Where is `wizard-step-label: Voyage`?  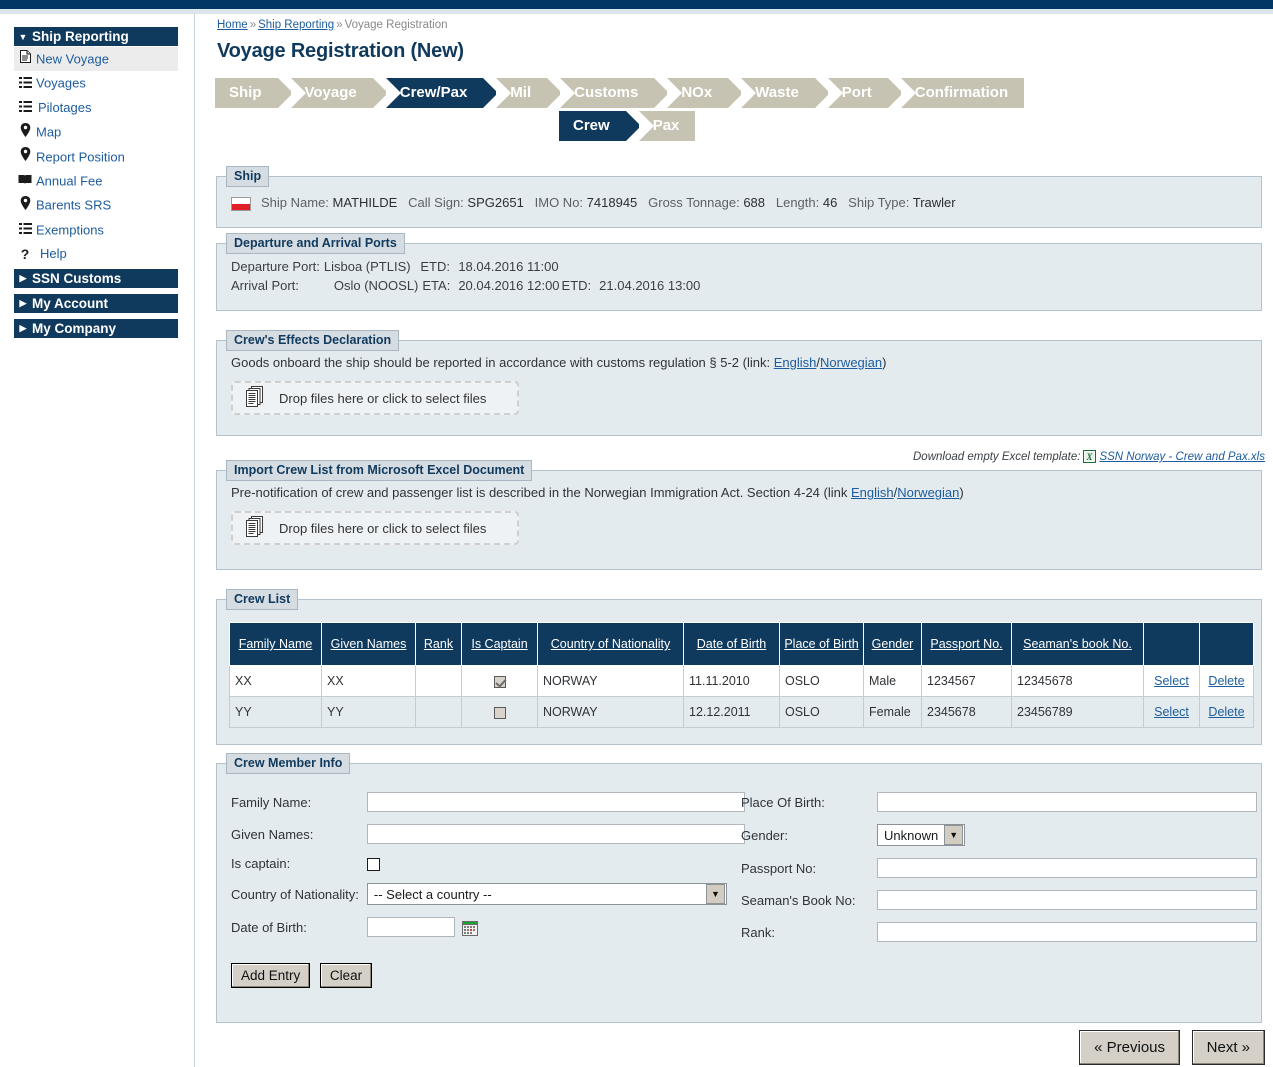 wizard-step-label: Voyage is located at coordinates (330, 92).